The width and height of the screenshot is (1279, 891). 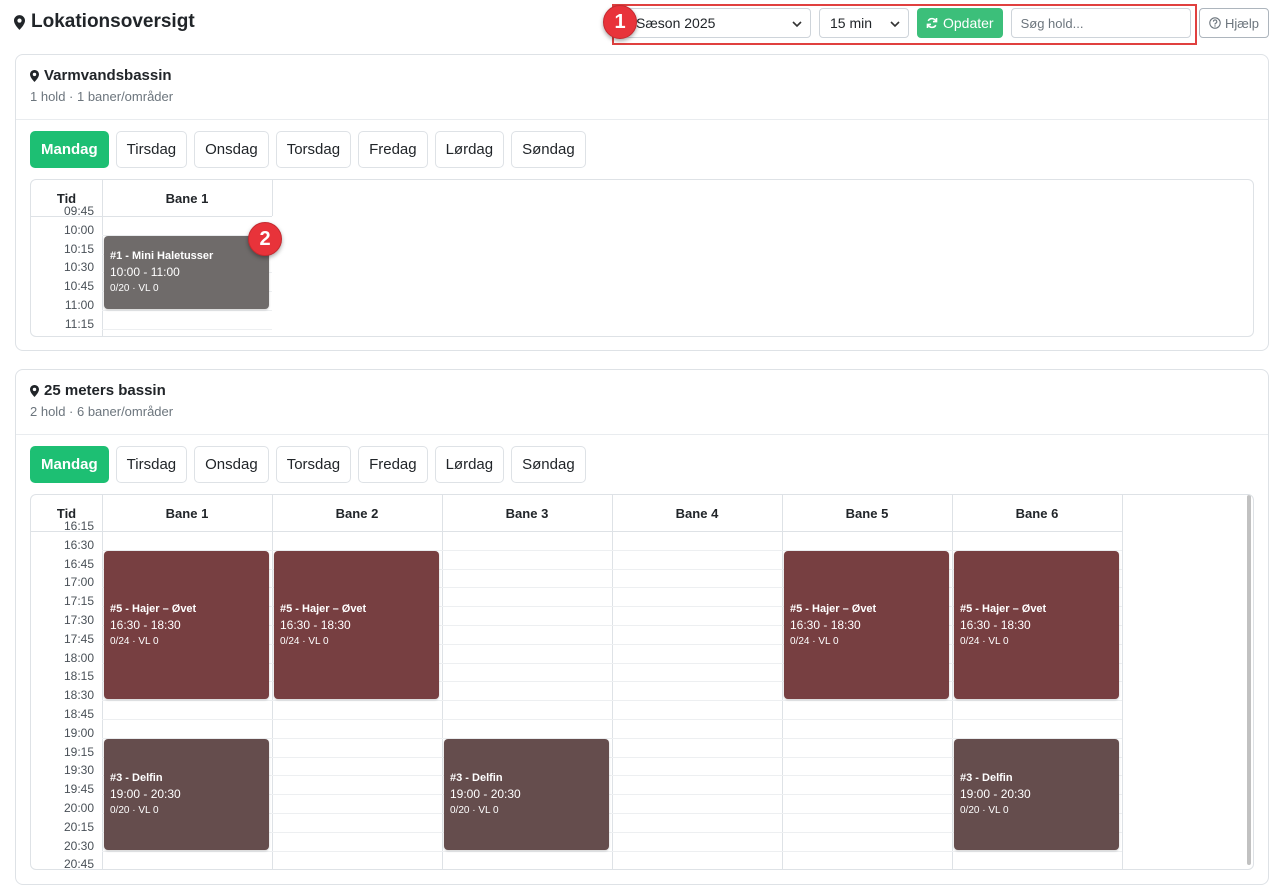 I want to click on event-title: #1 - Mini Haletusser, so click(x=162, y=256).